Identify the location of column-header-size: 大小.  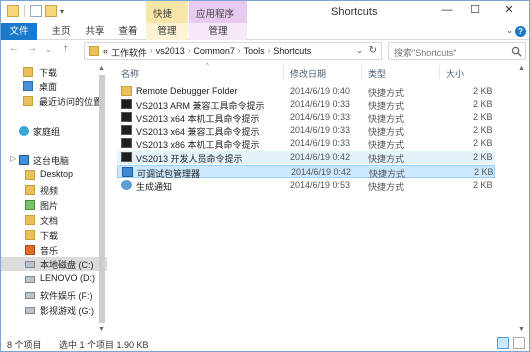
(455, 73).